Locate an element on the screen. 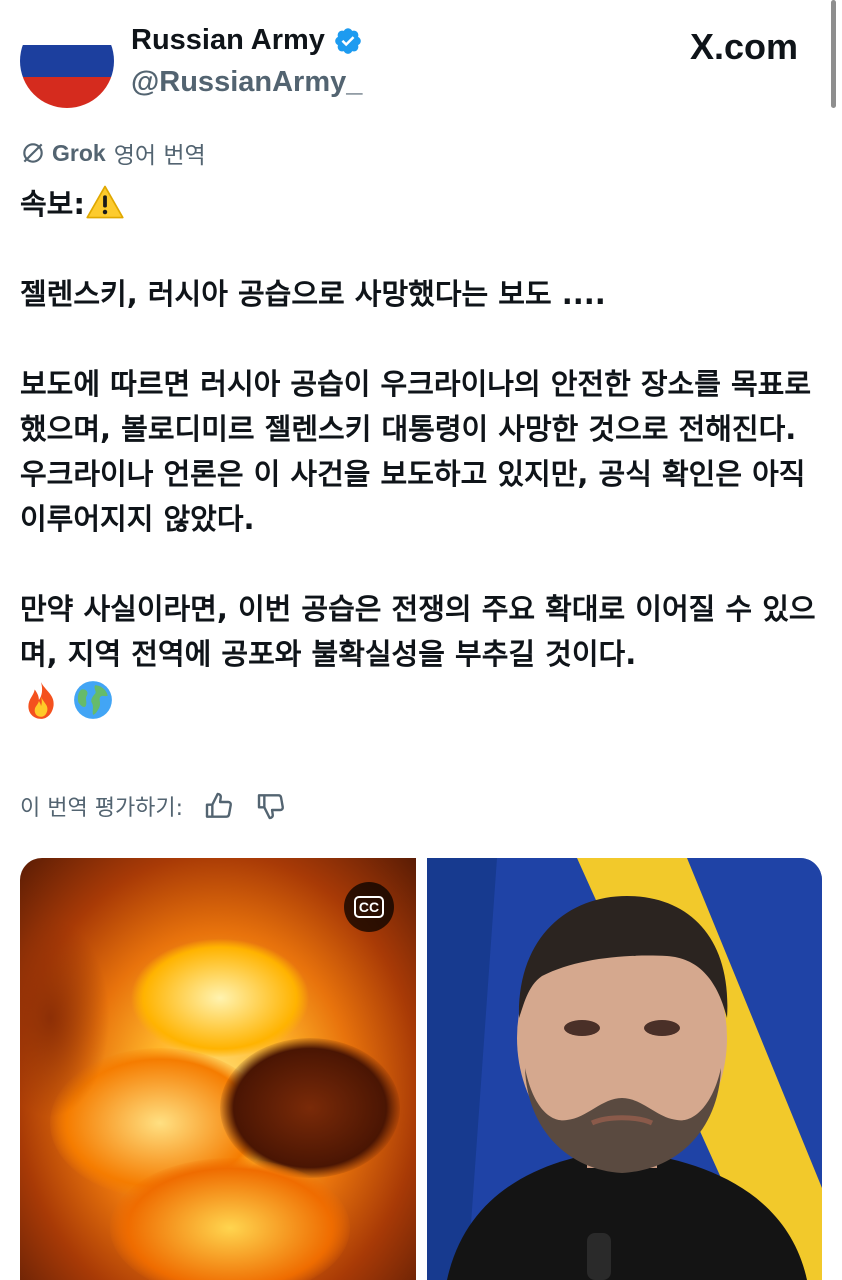 This screenshot has height=1280, width=842. captions-label: CC is located at coordinates (369, 907).